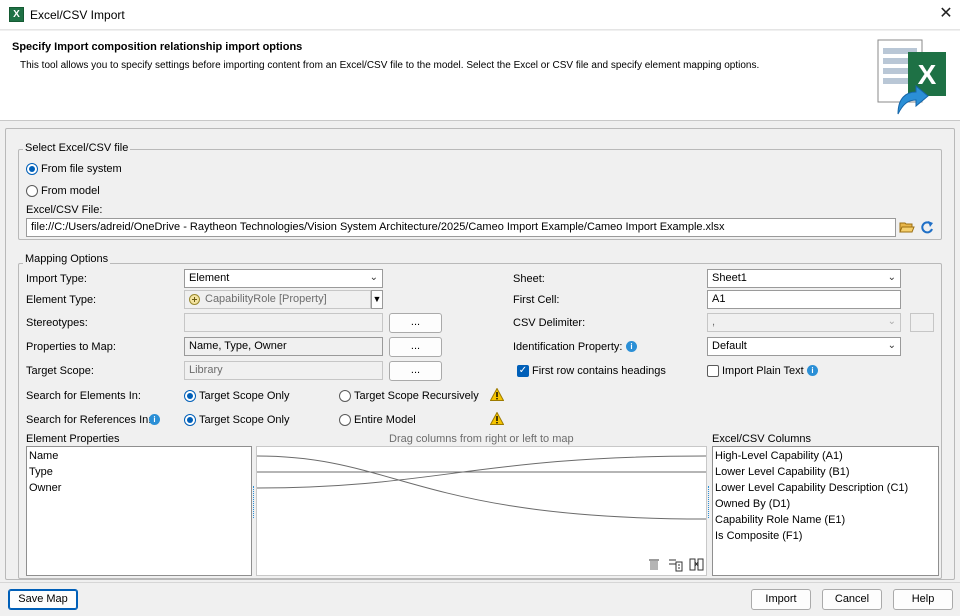 The width and height of the screenshot is (960, 616). I want to click on mapping-options-legend: Mapping Options, so click(67, 259).